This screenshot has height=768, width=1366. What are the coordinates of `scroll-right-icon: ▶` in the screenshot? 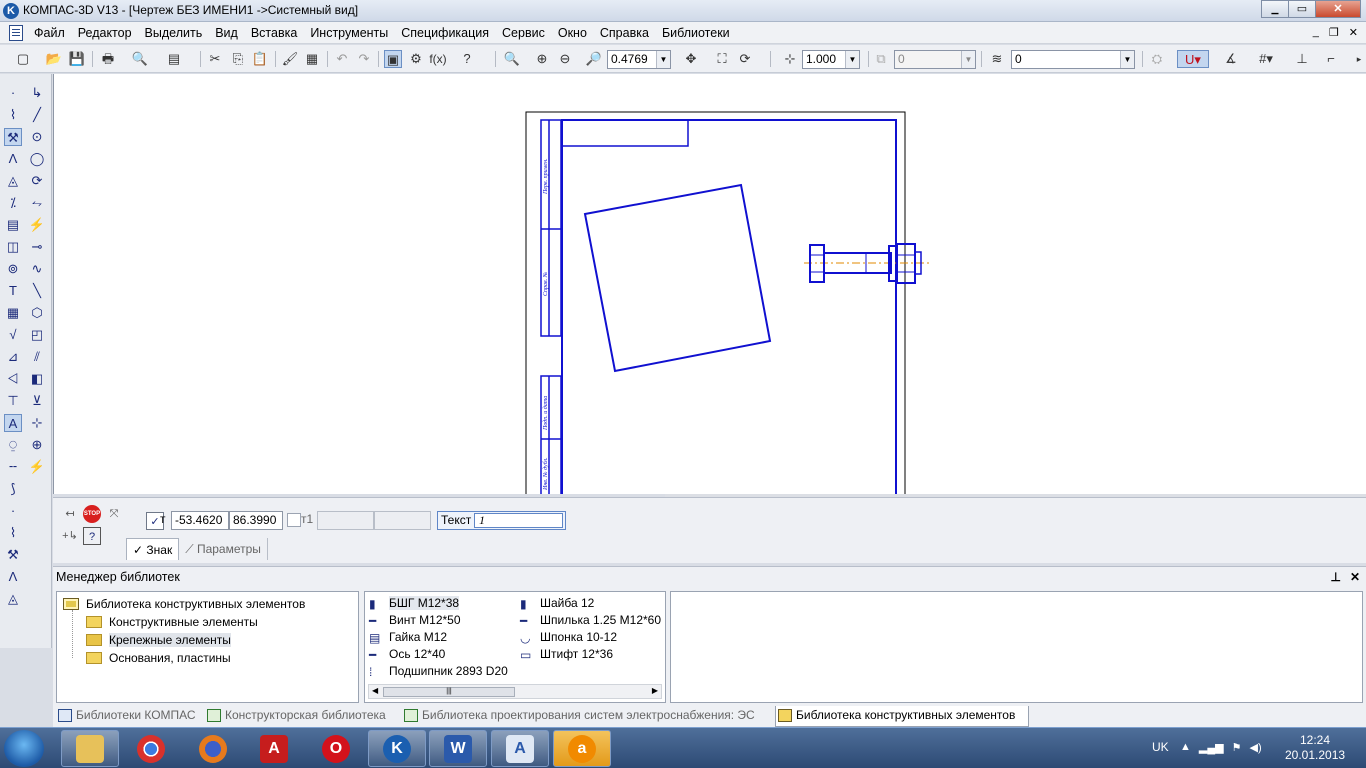 It's located at (655, 690).